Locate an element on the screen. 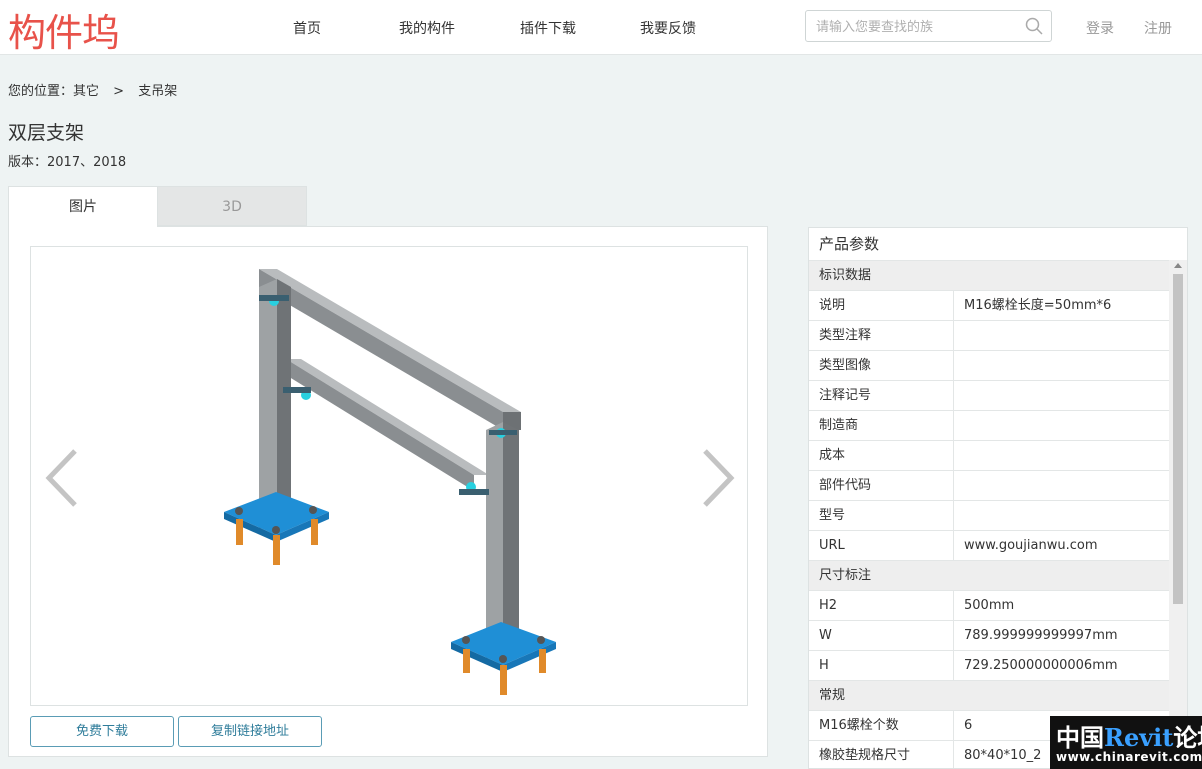 This screenshot has height=769, width=1202. previous-image-arrow-icon is located at coordinates (63, 478).